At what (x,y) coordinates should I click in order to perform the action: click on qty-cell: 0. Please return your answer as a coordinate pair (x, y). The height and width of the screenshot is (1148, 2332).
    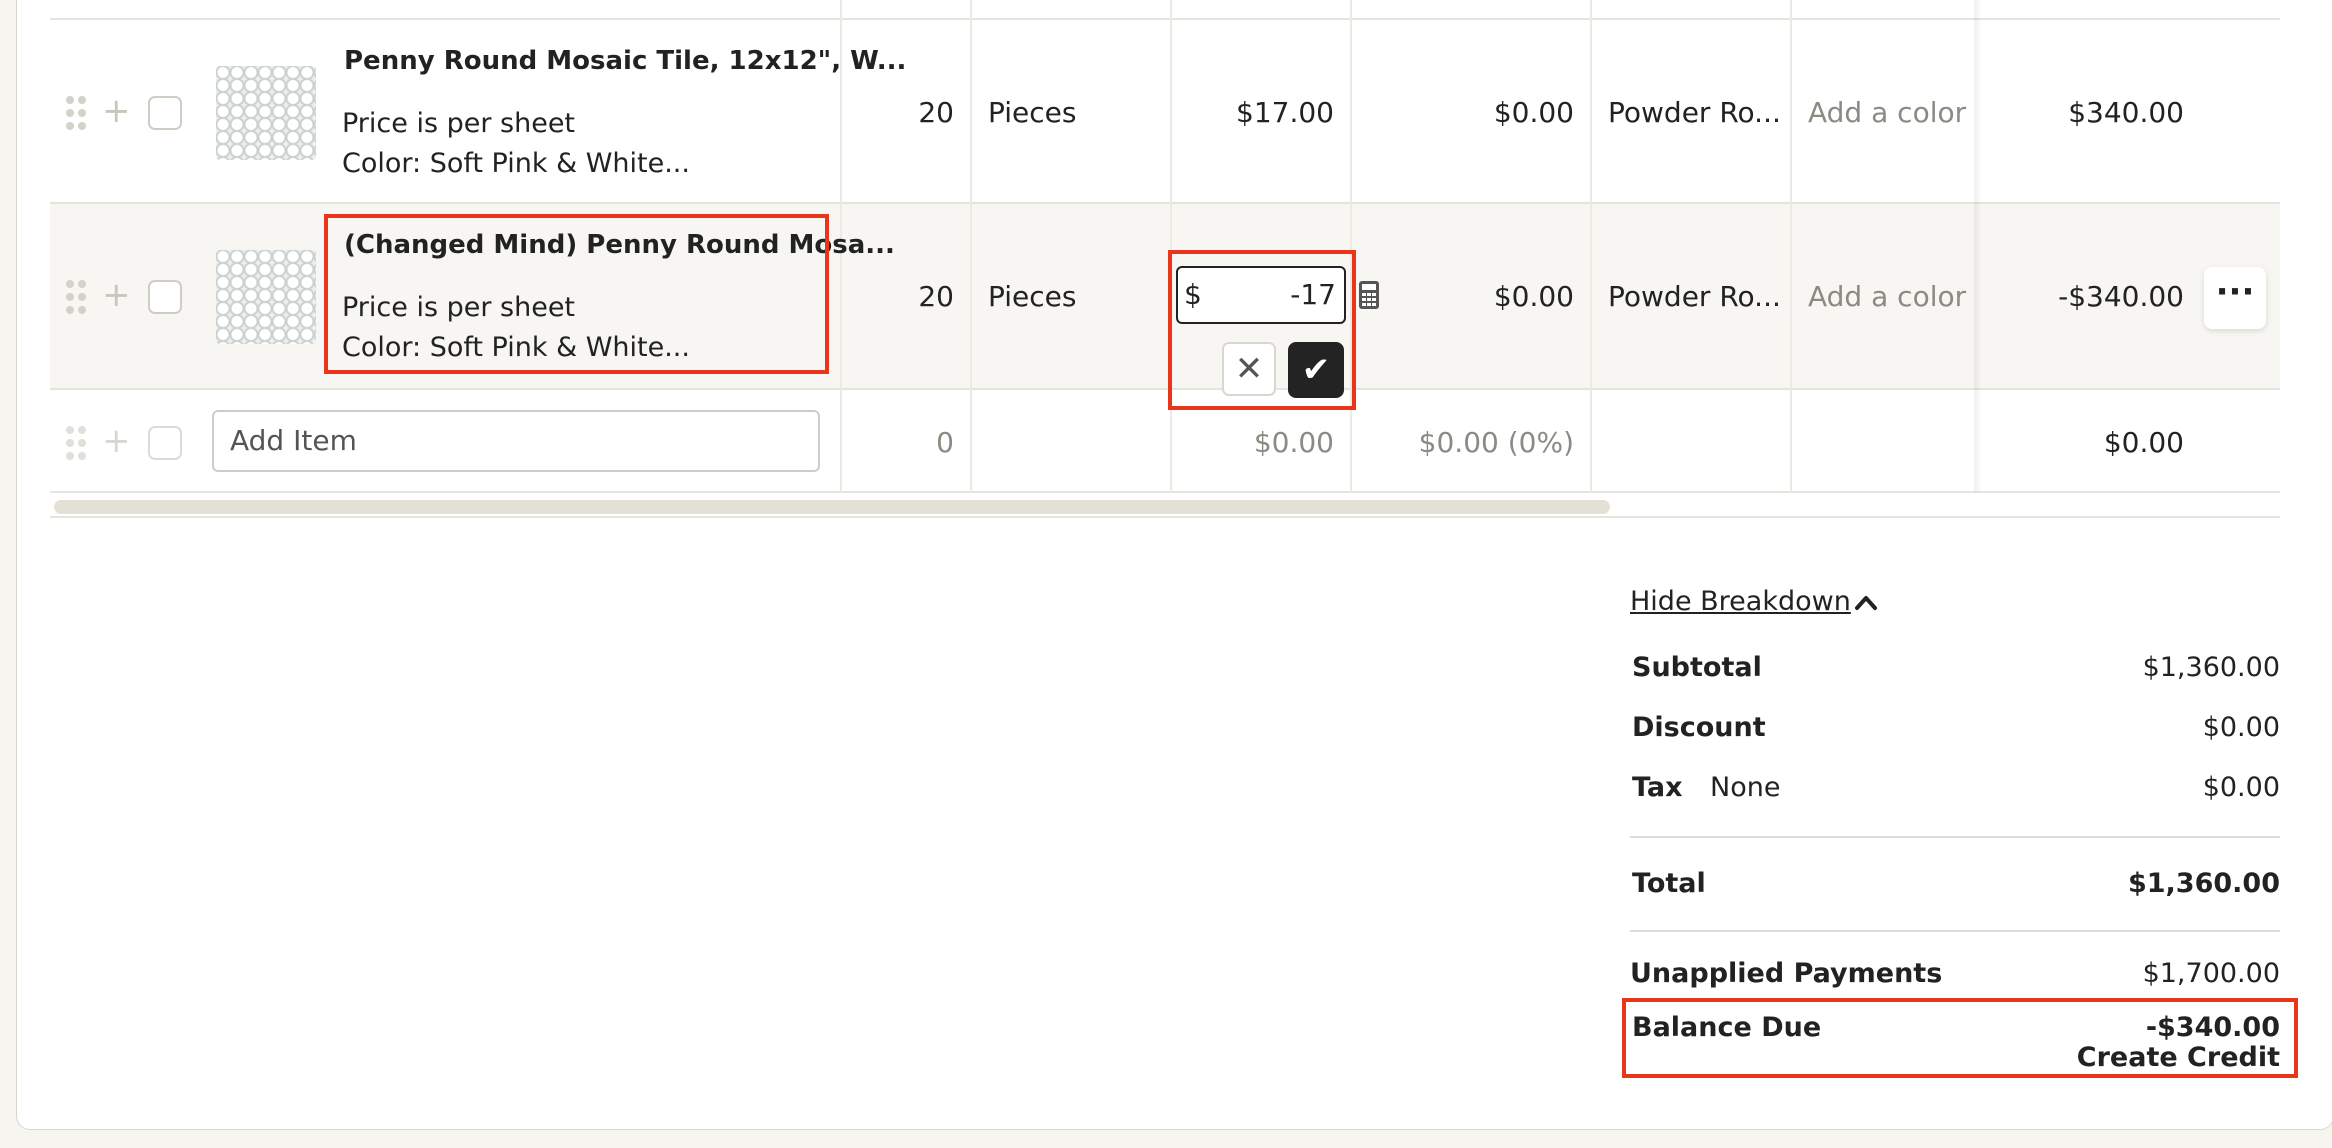
    Looking at the image, I should click on (945, 442).